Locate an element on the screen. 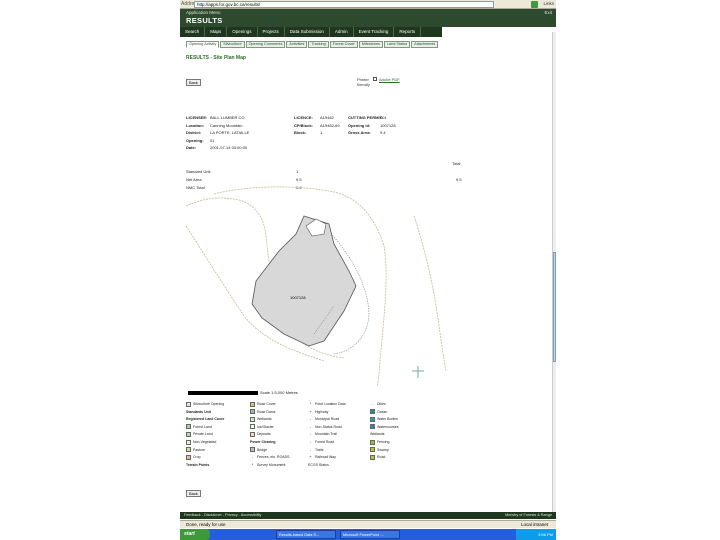 The width and height of the screenshot is (720, 540). scale-label: Scale 1:5,000 Metres is located at coordinates (279, 392).